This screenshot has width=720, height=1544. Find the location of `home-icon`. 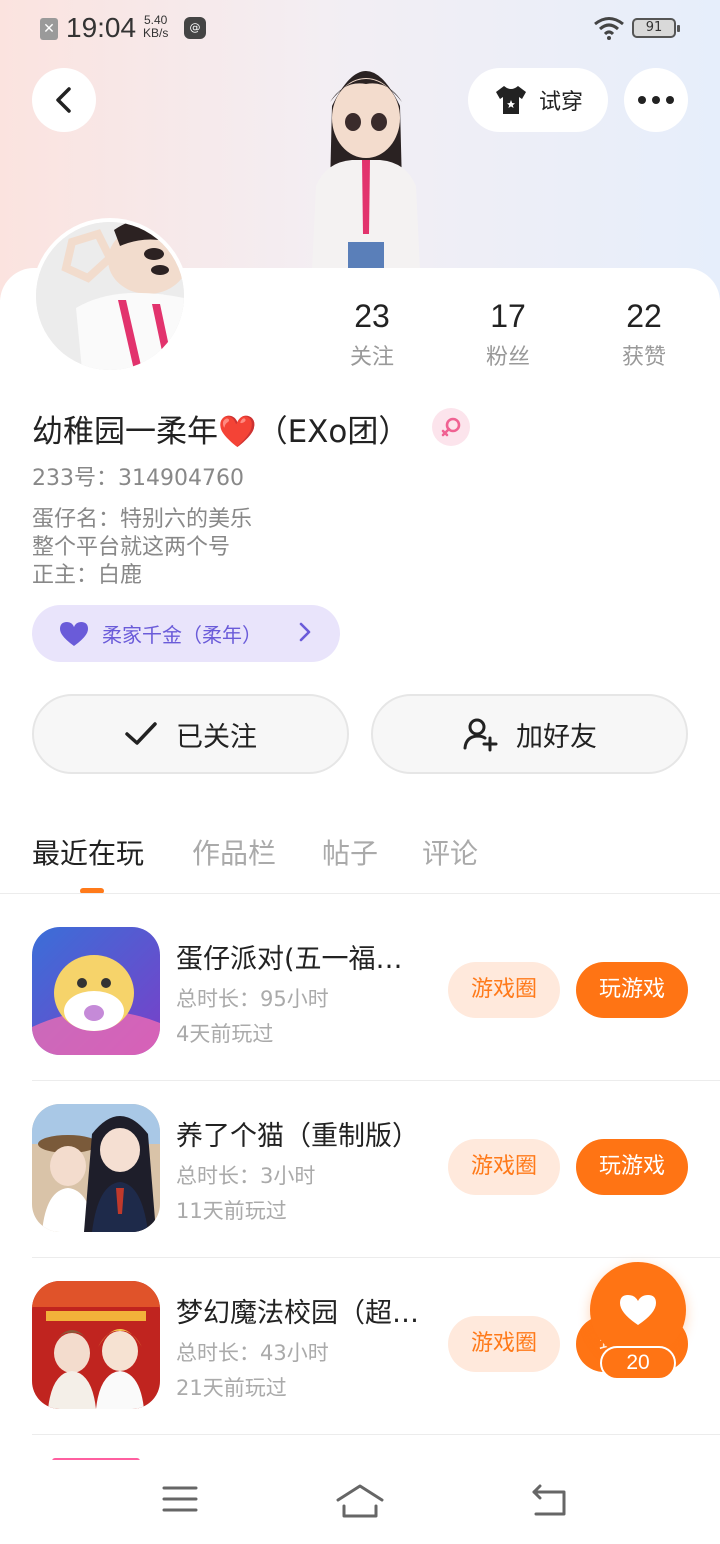

home-icon is located at coordinates (360, 1501).